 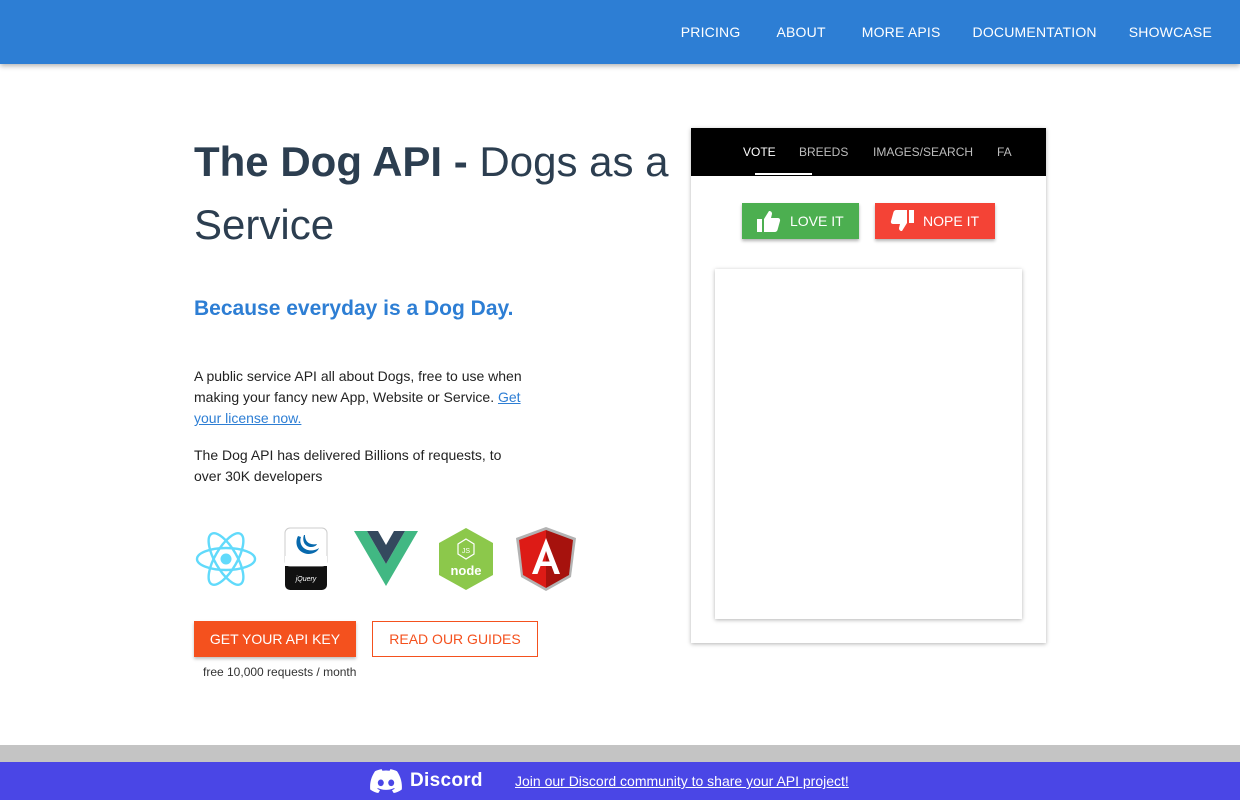 I want to click on nope-it-label: NOPE IT, so click(x=951, y=221).